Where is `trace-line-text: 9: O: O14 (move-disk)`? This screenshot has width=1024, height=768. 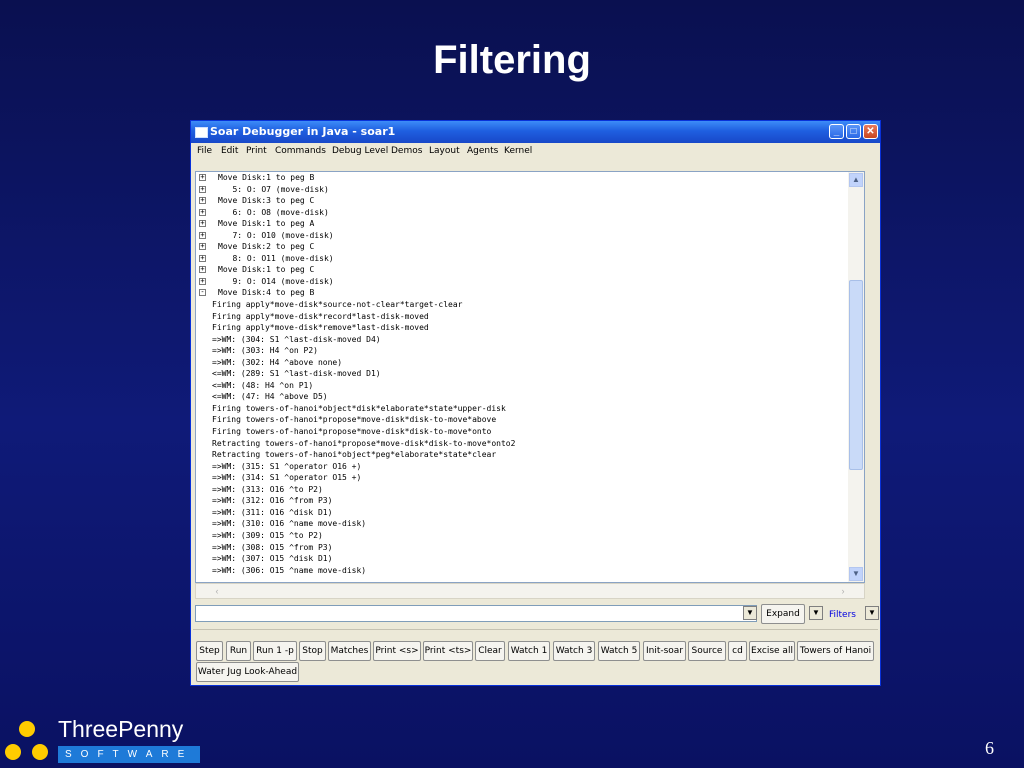 trace-line-text: 9: O: O14 (move-disk) is located at coordinates (276, 281).